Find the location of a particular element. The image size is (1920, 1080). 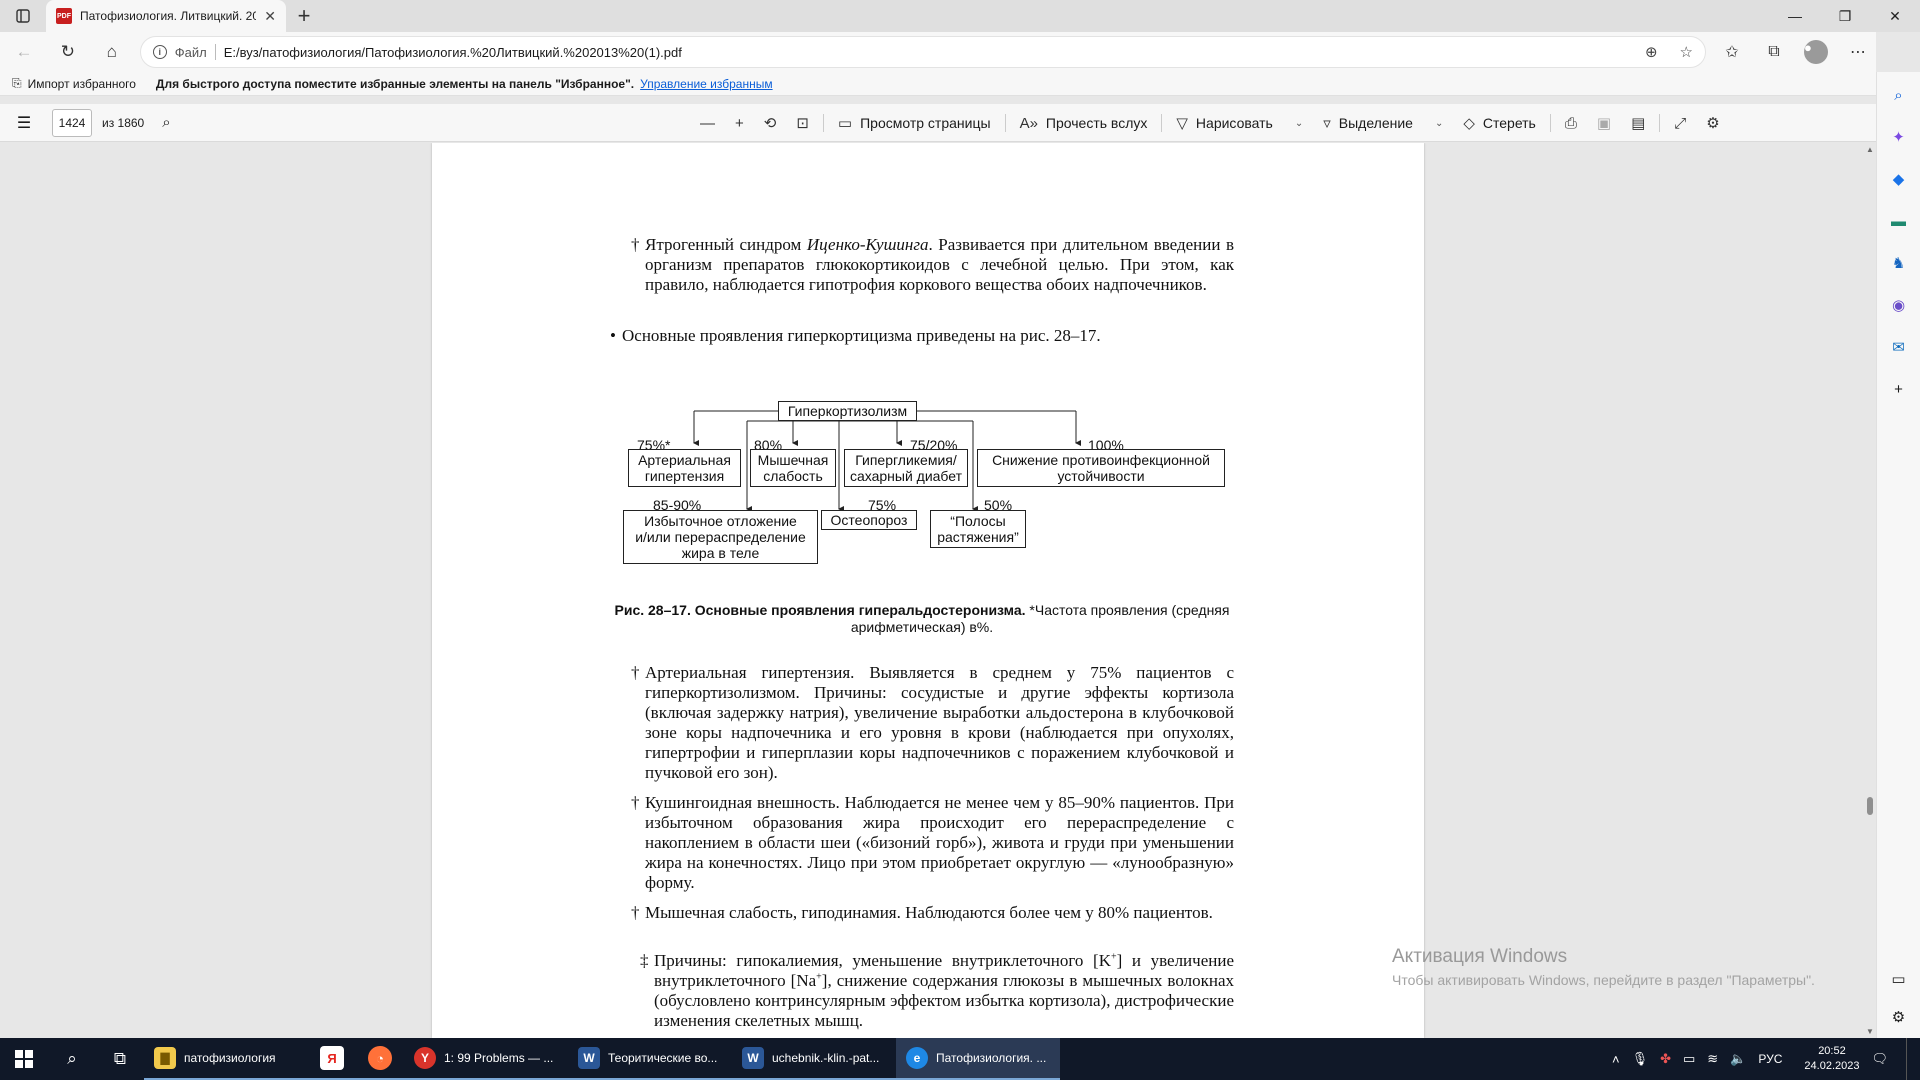

erase-label: Стереть is located at coordinates (1509, 123).